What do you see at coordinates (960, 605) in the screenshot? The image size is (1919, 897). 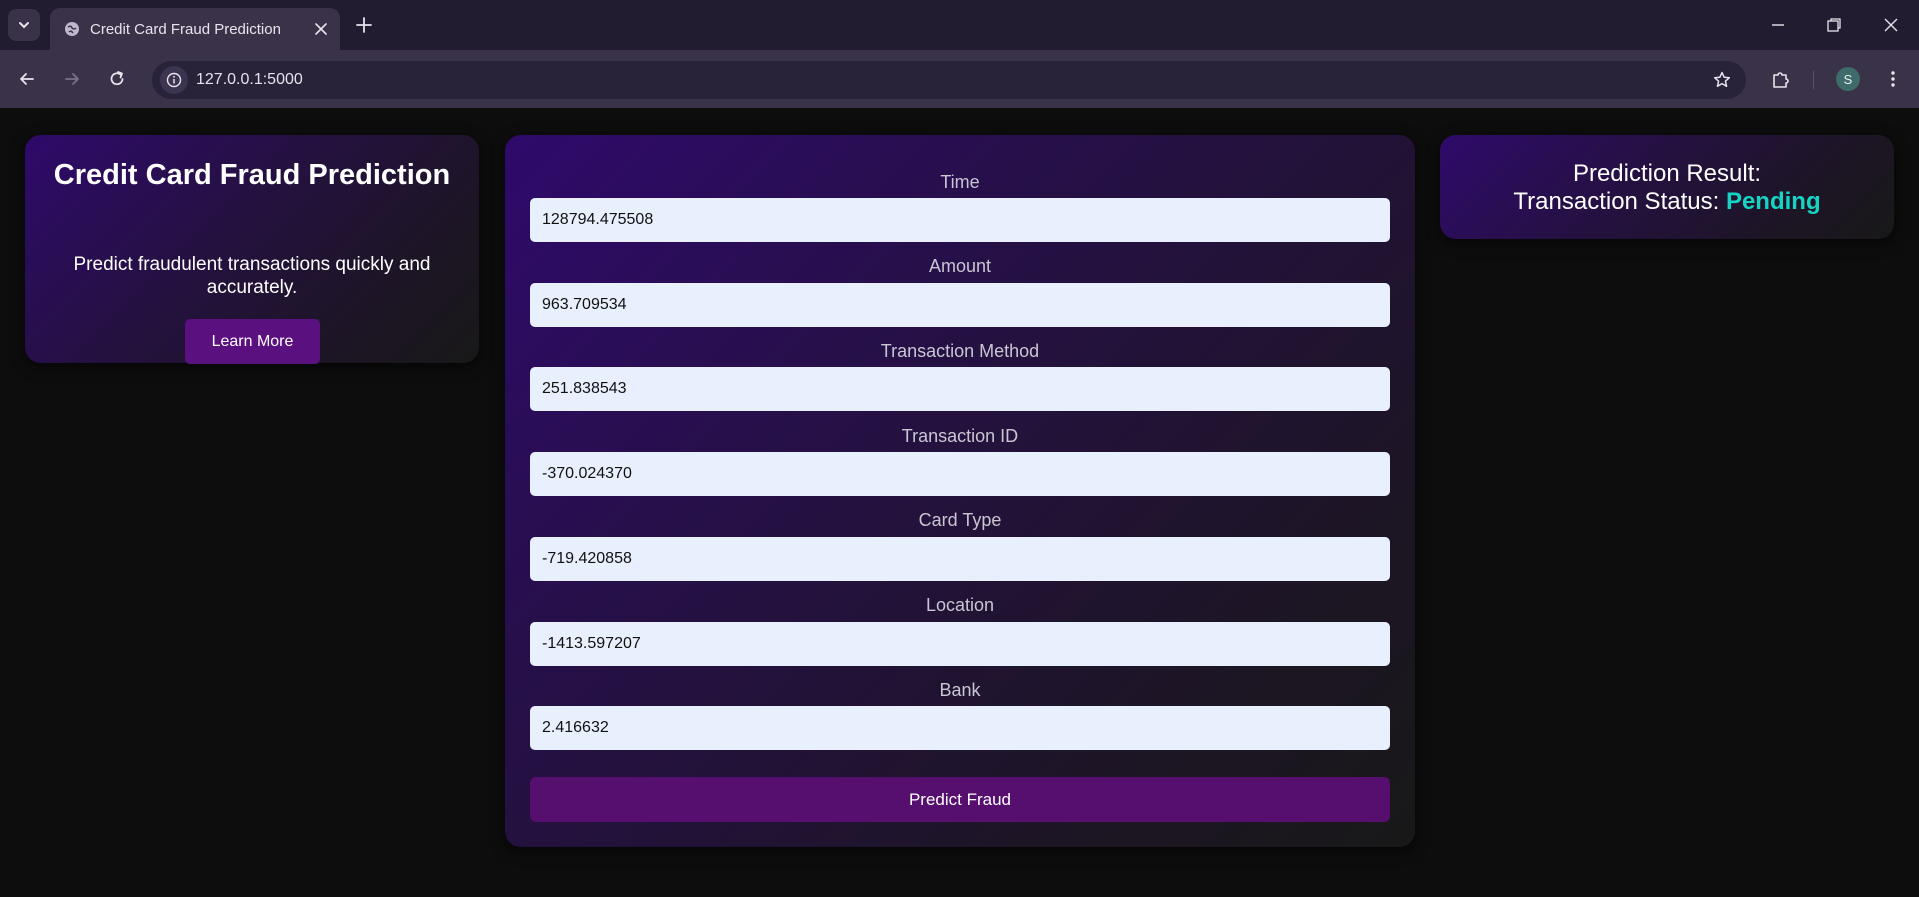 I see `location-label: Location` at bounding box center [960, 605].